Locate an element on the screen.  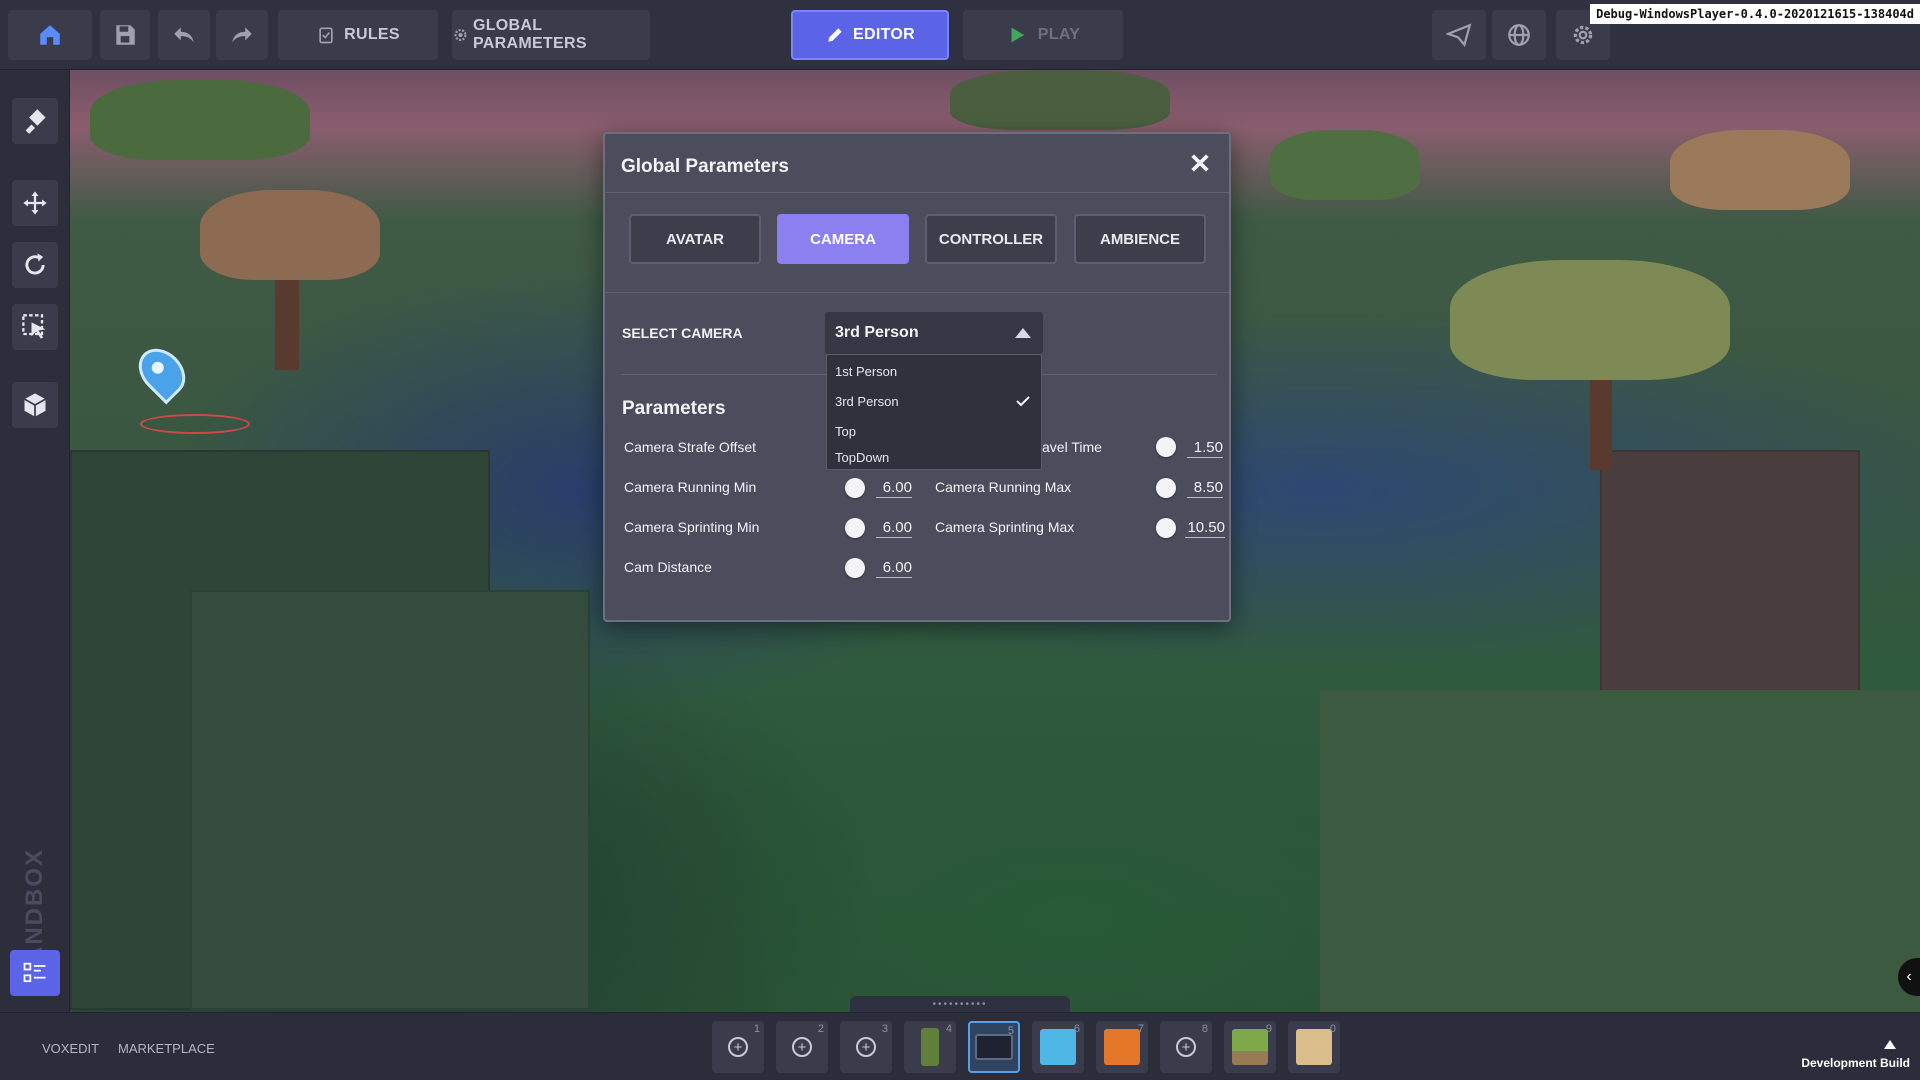
param-value-input: 1.50 is located at coordinates (1205, 448).